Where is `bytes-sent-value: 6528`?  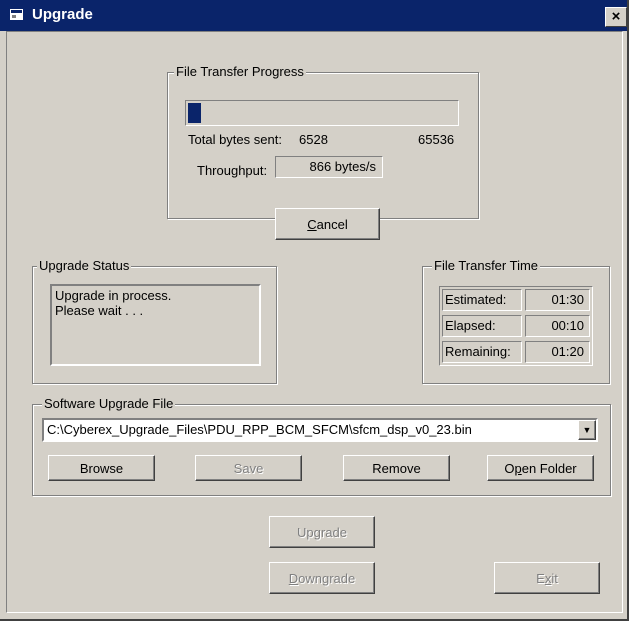
bytes-sent-value: 6528 is located at coordinates (313, 139).